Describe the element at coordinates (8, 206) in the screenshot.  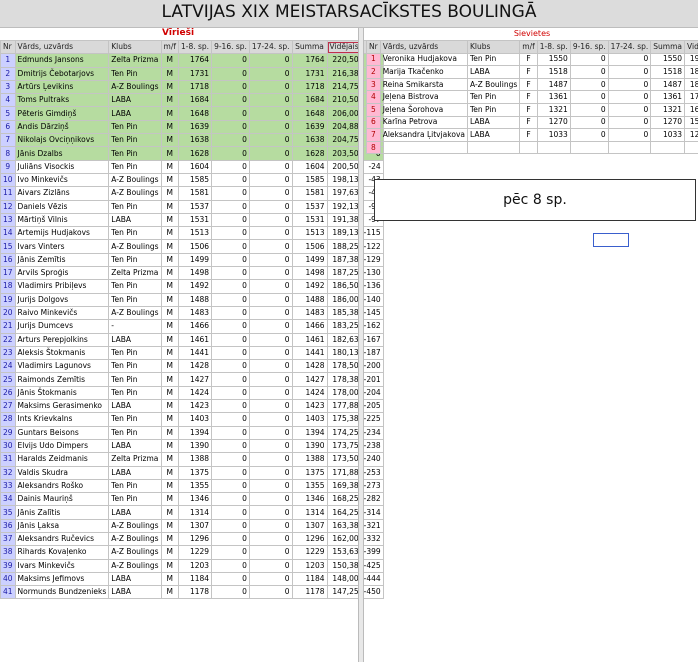
I see `row-number: 12` at that location.